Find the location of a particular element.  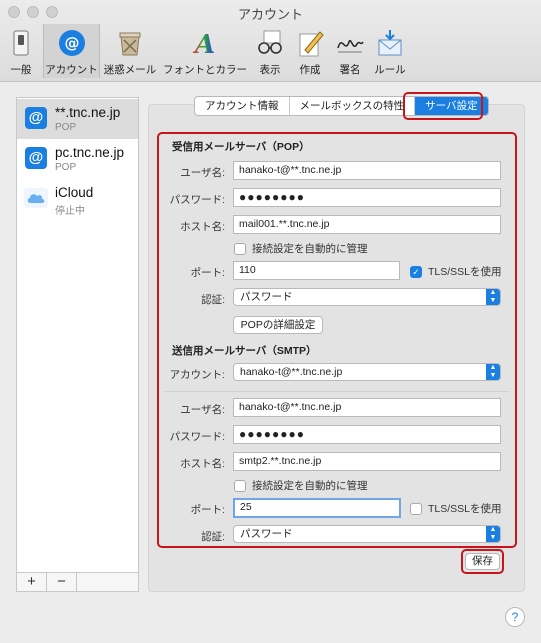

account-item: @ **.tnc.ne.jp POP is located at coordinates (77, 119).